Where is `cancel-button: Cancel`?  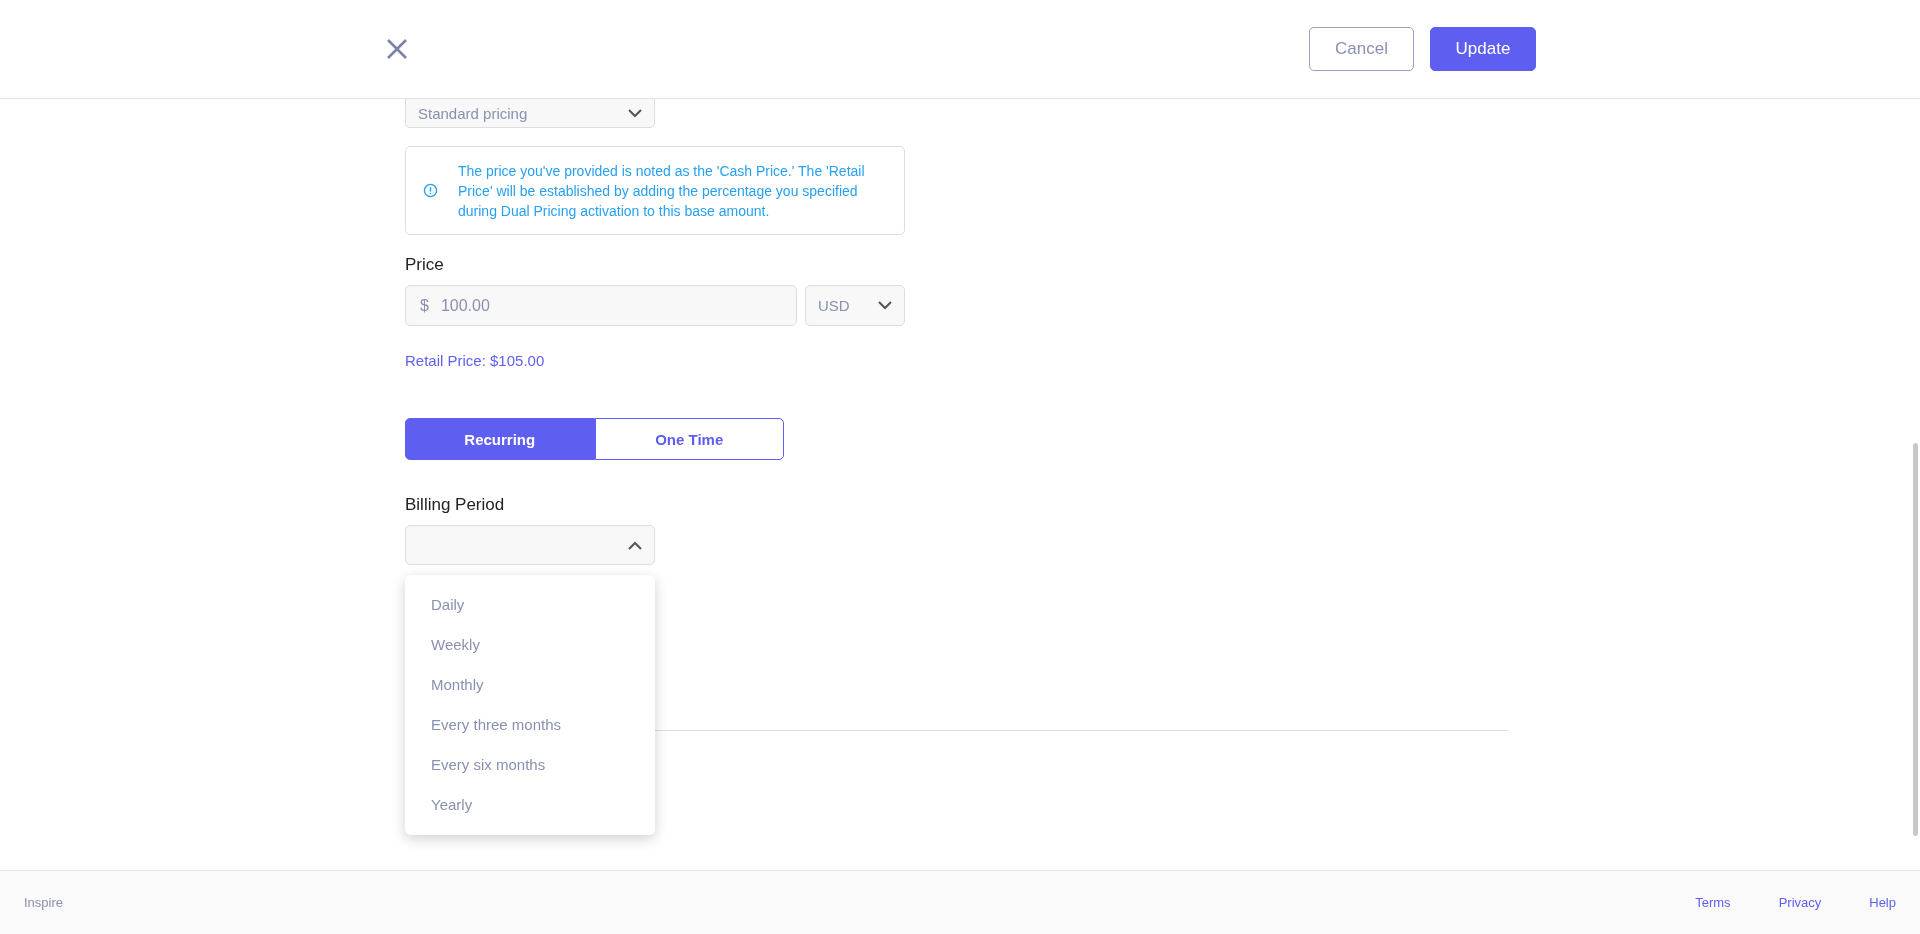 cancel-button: Cancel is located at coordinates (1361, 49).